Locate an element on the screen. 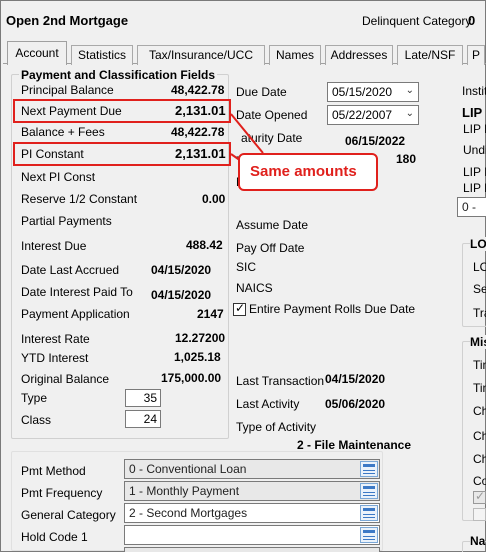 The height and width of the screenshot is (552, 486). pmt-frequency-label: Pmt Frequency is located at coordinates (62, 493).